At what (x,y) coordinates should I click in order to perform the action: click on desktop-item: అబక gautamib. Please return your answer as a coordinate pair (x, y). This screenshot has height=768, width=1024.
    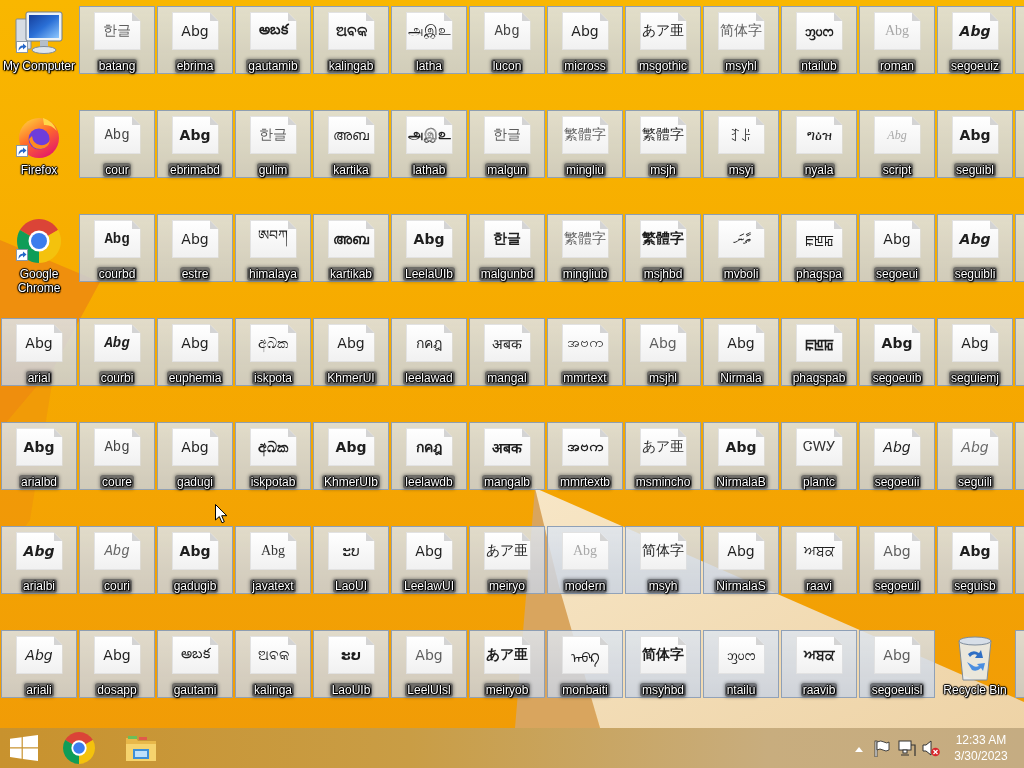
    Looking at the image, I should click on (273, 40).